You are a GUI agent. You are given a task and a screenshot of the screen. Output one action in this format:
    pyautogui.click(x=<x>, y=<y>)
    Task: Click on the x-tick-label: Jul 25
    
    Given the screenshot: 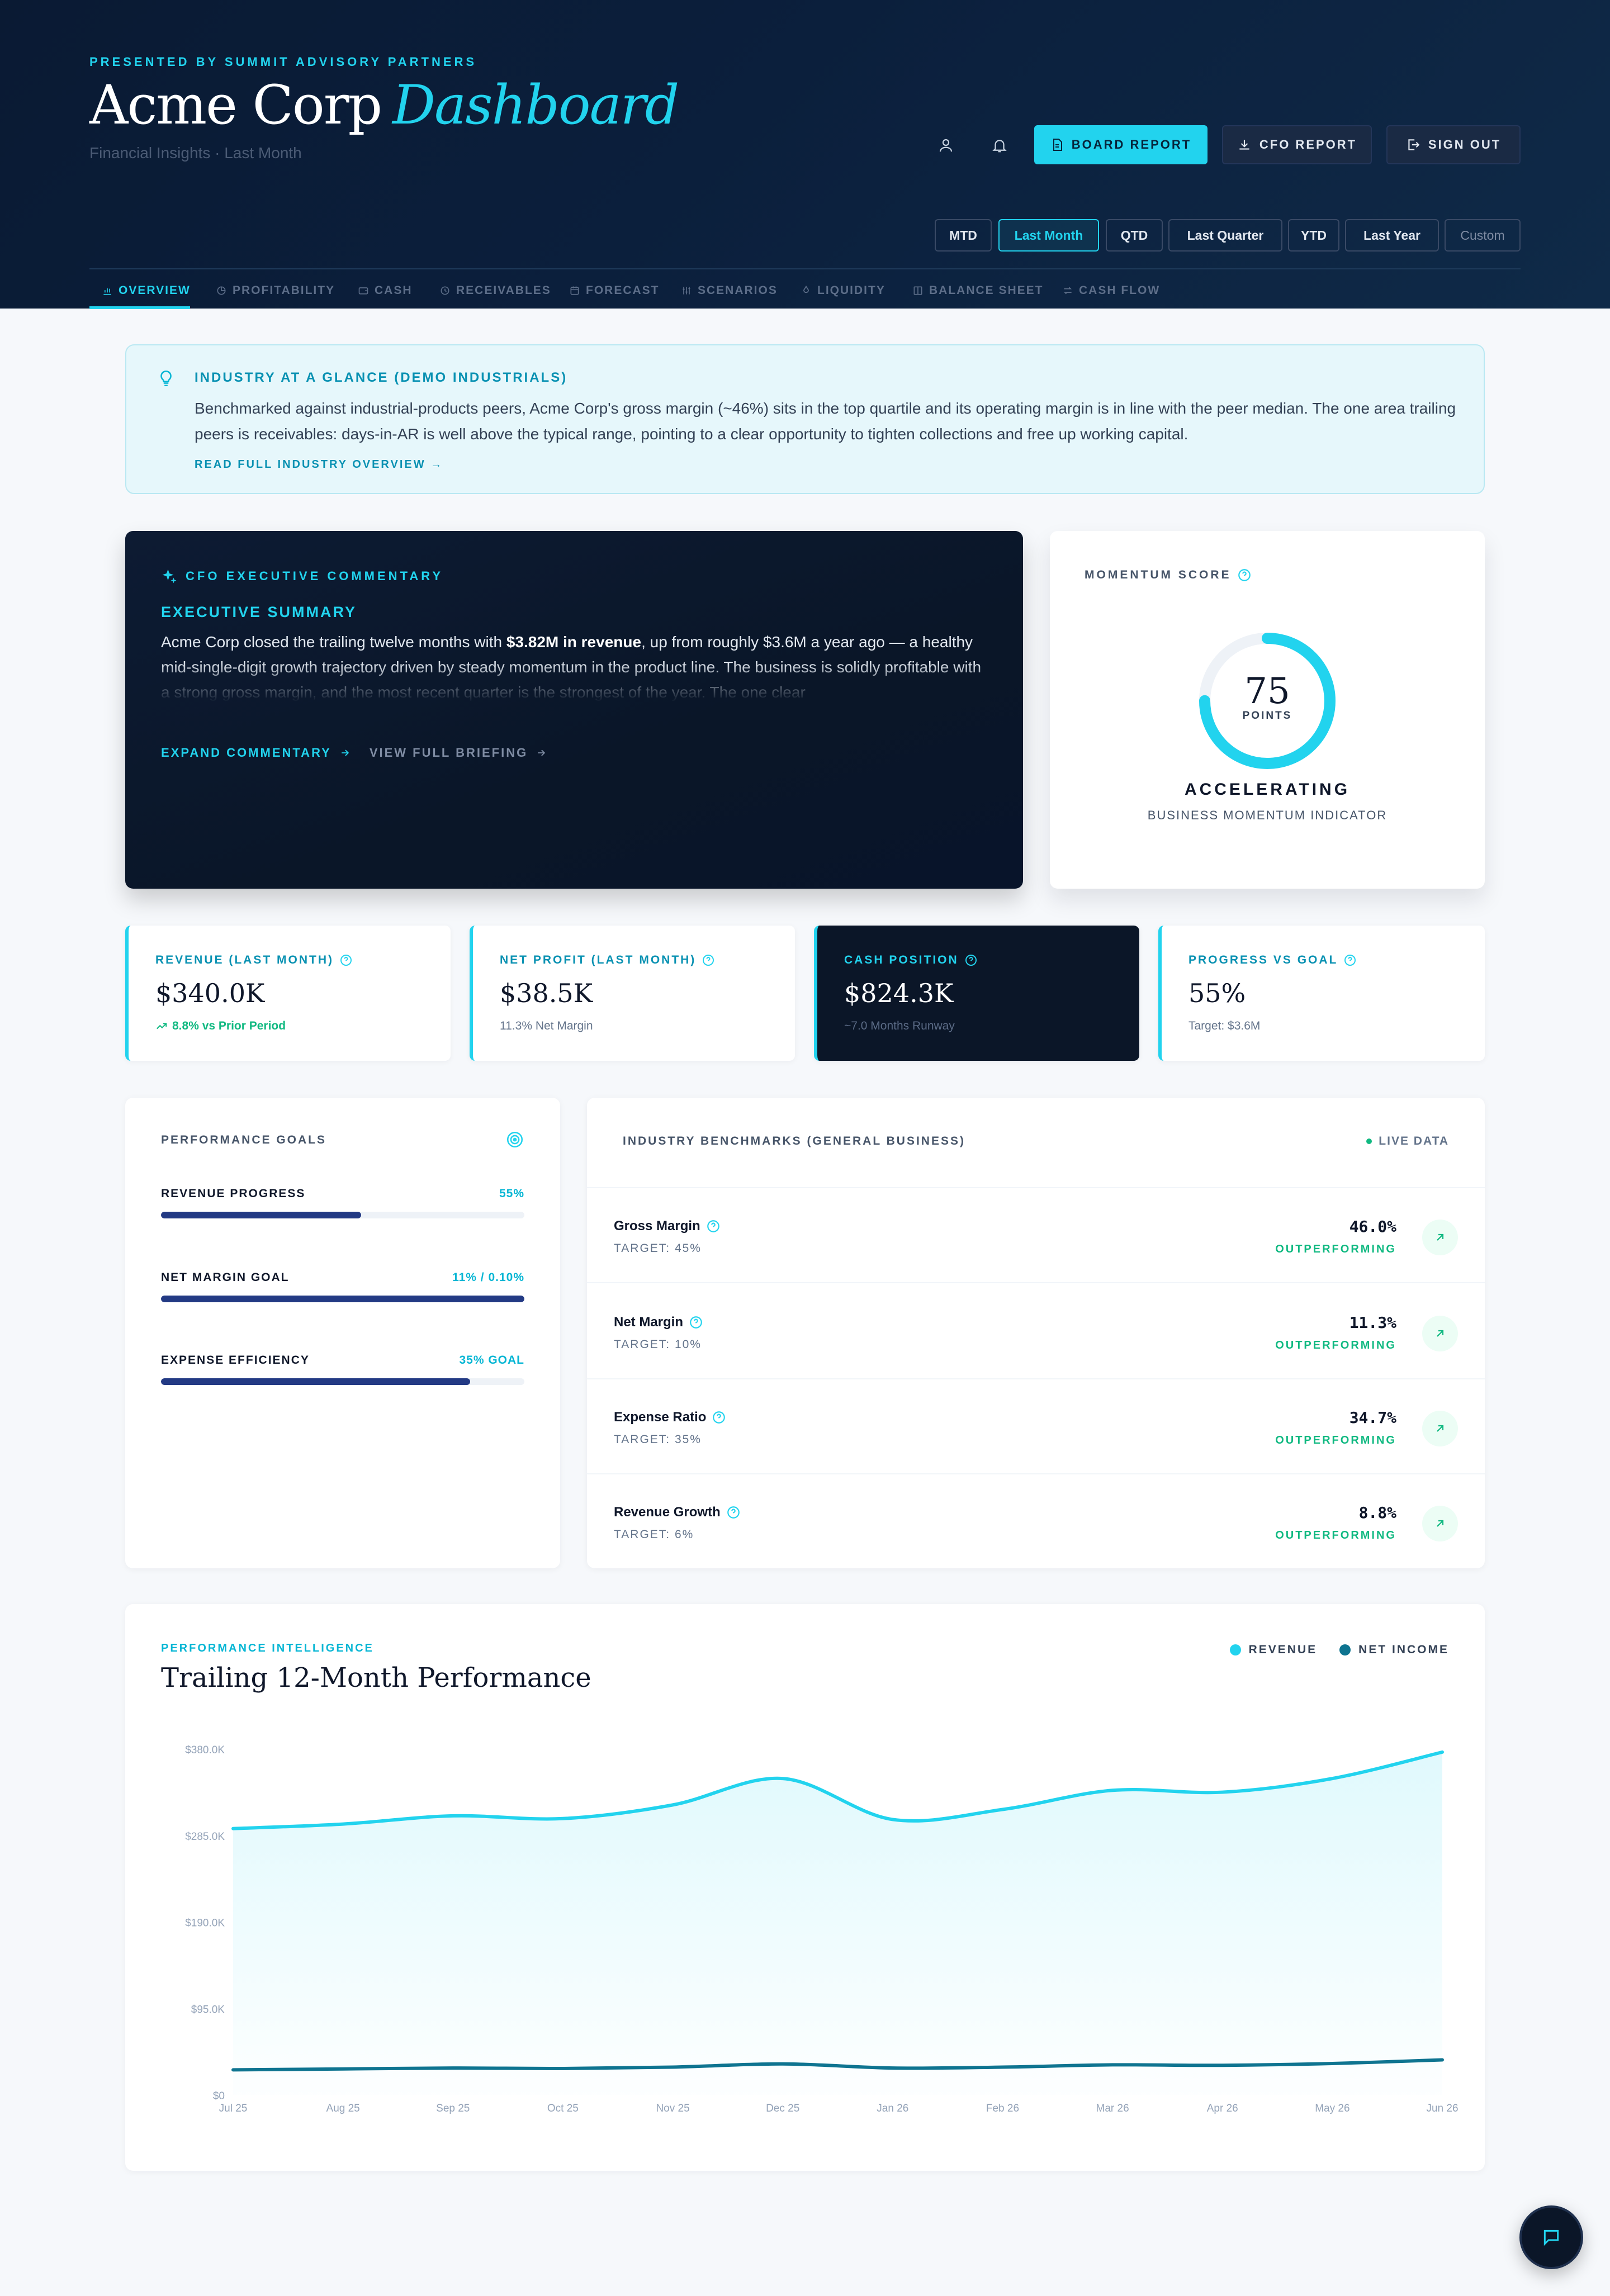 What is the action you would take?
    pyautogui.click(x=233, y=2108)
    